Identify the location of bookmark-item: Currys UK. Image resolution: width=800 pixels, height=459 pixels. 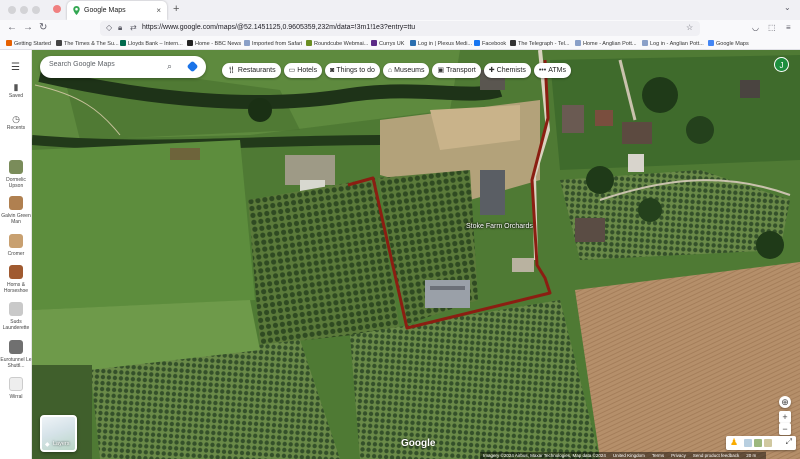
(387, 43).